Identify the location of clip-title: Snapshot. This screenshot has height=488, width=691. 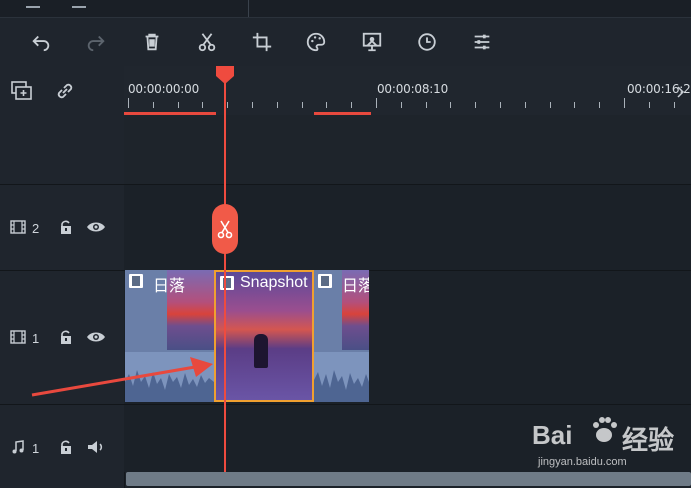
(274, 282).